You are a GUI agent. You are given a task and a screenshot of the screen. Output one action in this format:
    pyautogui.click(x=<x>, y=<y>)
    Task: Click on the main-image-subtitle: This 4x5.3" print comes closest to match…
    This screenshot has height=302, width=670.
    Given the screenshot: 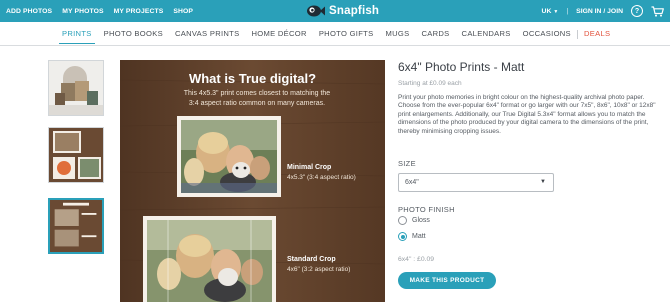 What is the action you would take?
    pyautogui.click(x=257, y=98)
    